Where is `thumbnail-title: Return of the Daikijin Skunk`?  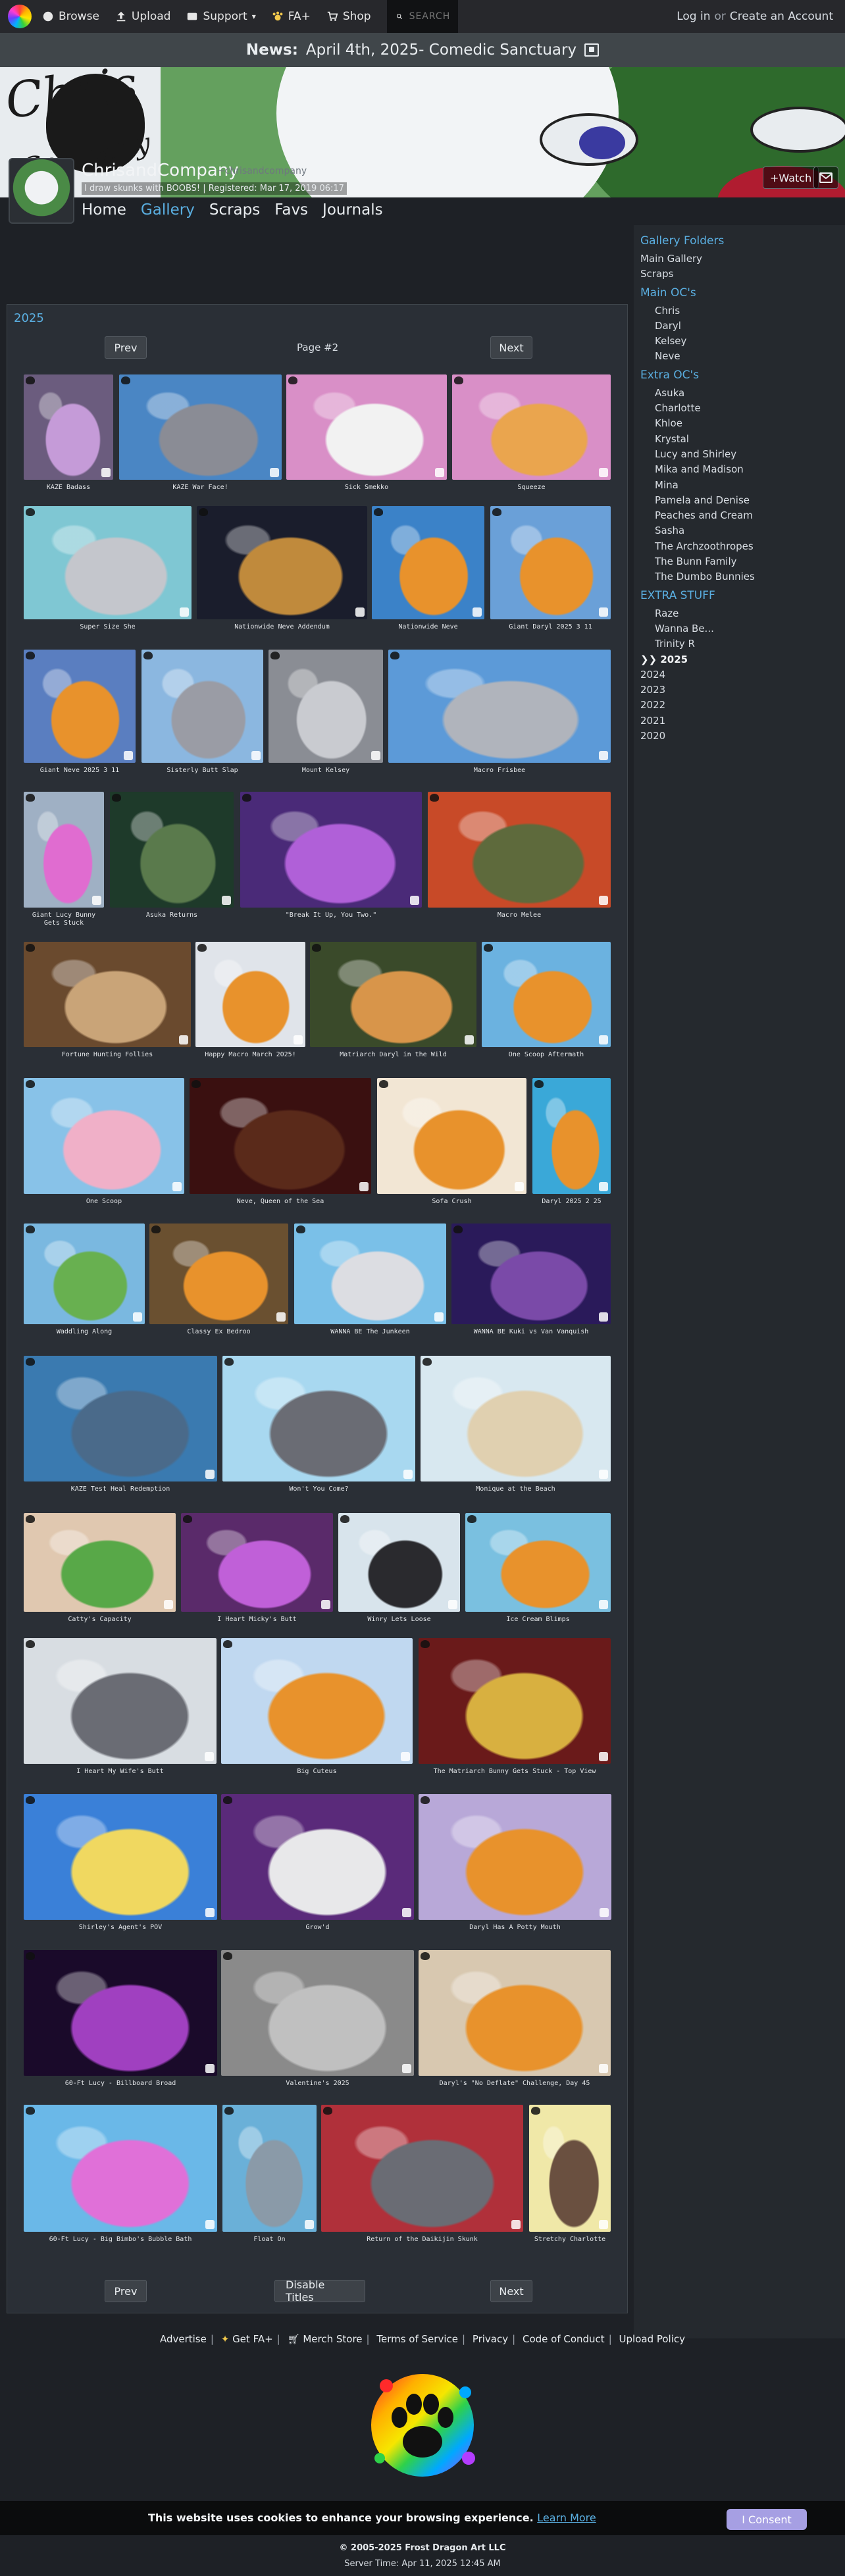 thumbnail-title: Return of the Daikijin Skunk is located at coordinates (422, 2240).